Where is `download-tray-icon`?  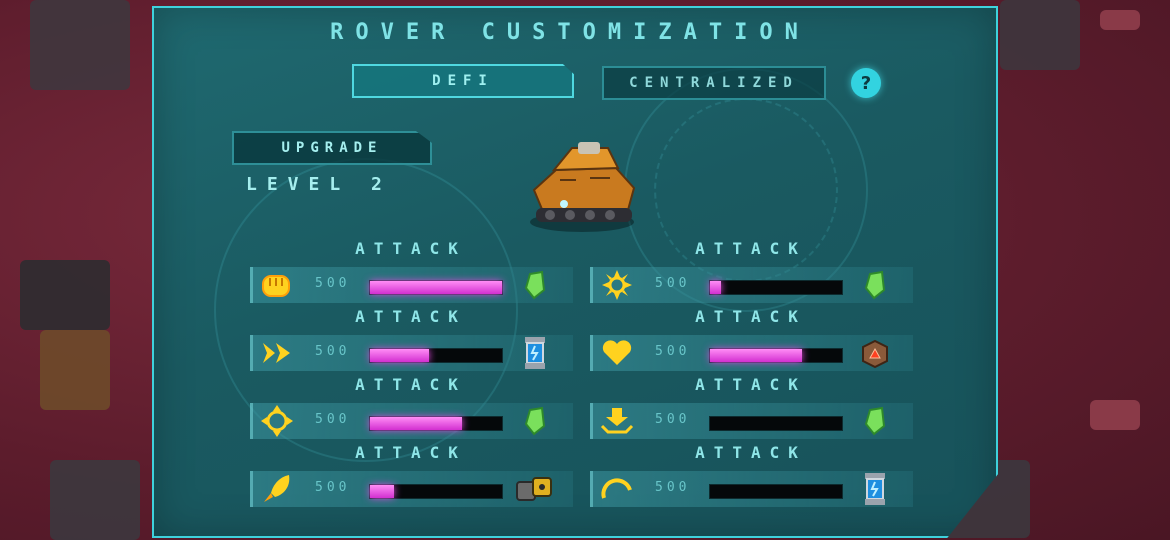
download-tray-icon is located at coordinates (617, 421).